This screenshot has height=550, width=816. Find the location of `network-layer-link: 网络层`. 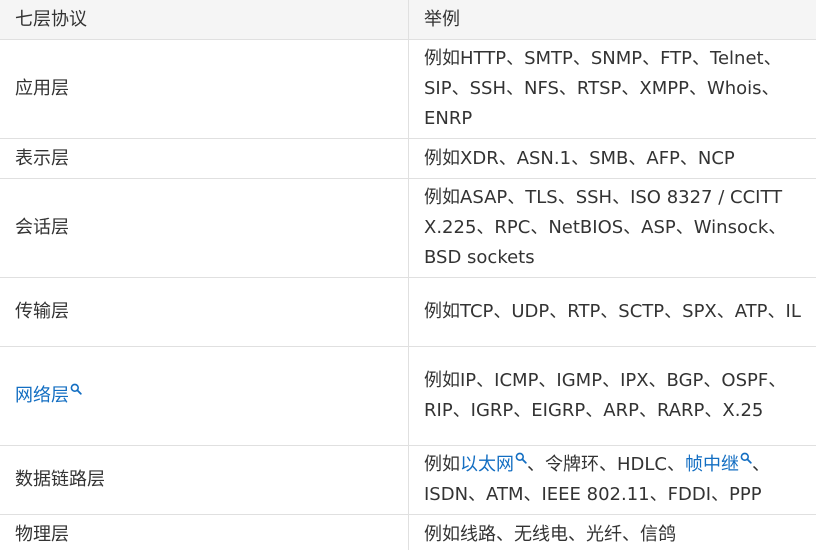

network-layer-link: 网络层 is located at coordinates (48, 394).